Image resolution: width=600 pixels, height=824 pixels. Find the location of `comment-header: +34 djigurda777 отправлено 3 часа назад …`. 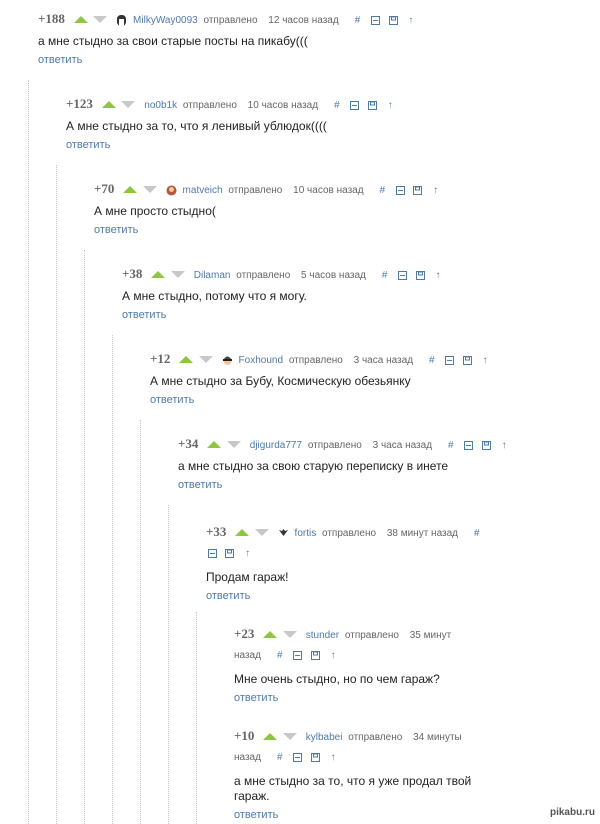

comment-header: +34 djigurda777 отправлено 3 часа назад … is located at coordinates (378, 445).